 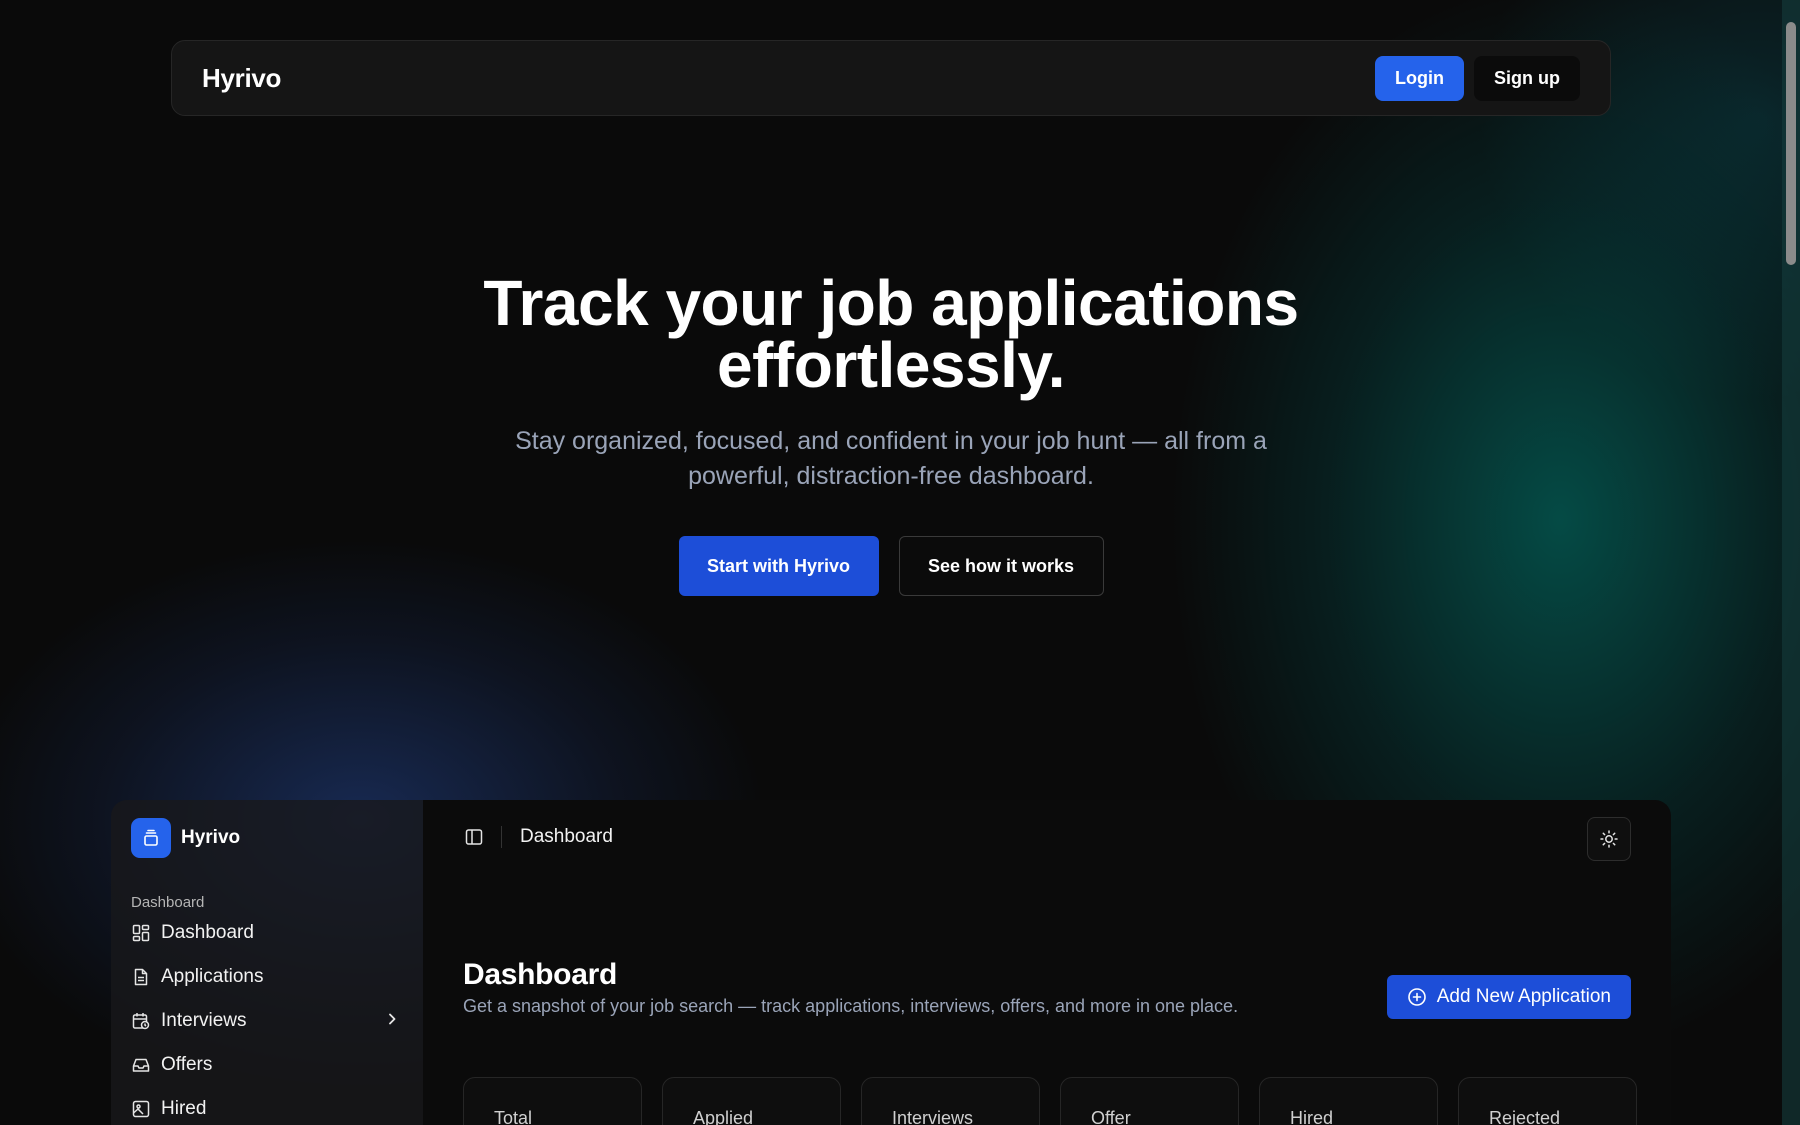 I want to click on start-button: Start with Hyrivo, so click(x=778, y=566).